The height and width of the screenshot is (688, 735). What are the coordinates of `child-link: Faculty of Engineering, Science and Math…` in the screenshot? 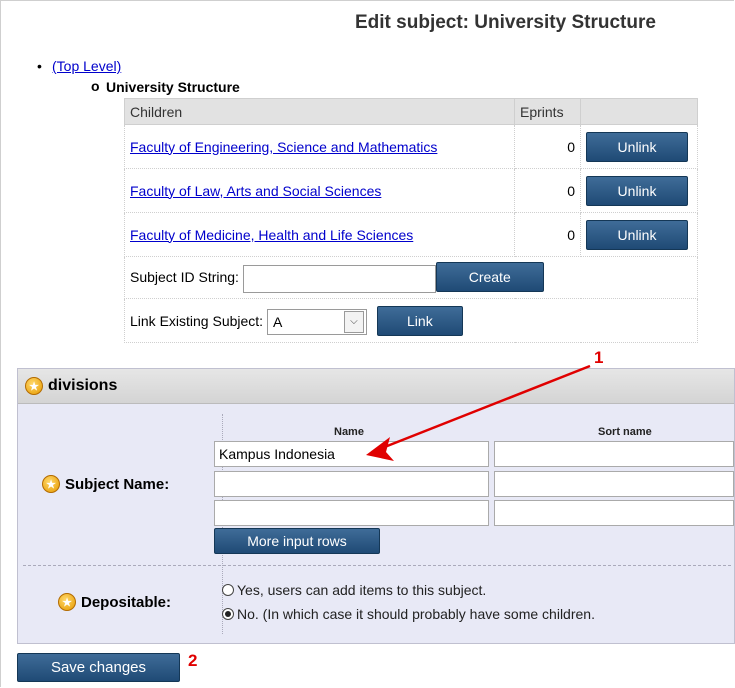 It's located at (283, 147).